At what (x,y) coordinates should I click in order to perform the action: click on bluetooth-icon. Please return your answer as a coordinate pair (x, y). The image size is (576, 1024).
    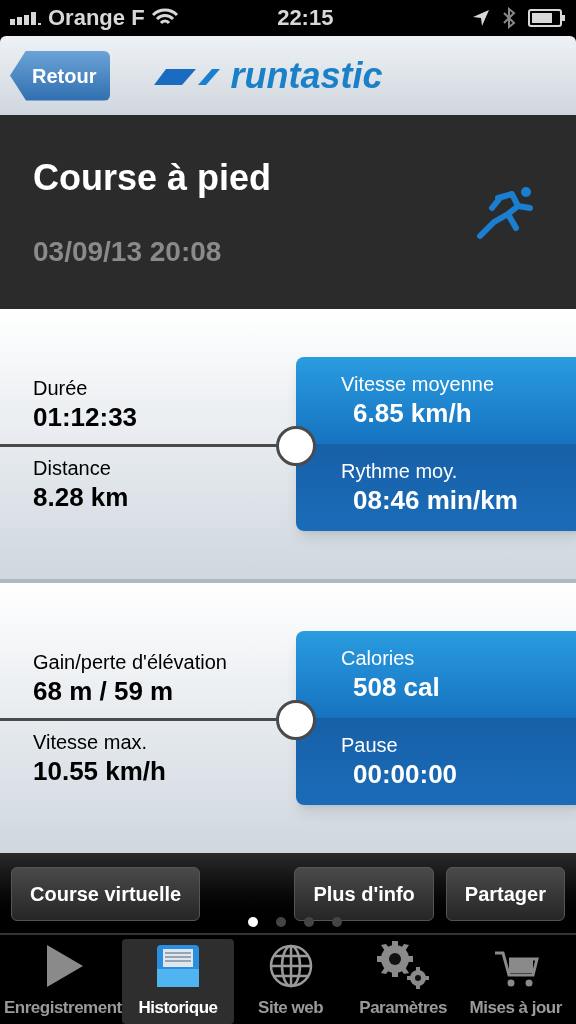
    Looking at the image, I should click on (509, 17).